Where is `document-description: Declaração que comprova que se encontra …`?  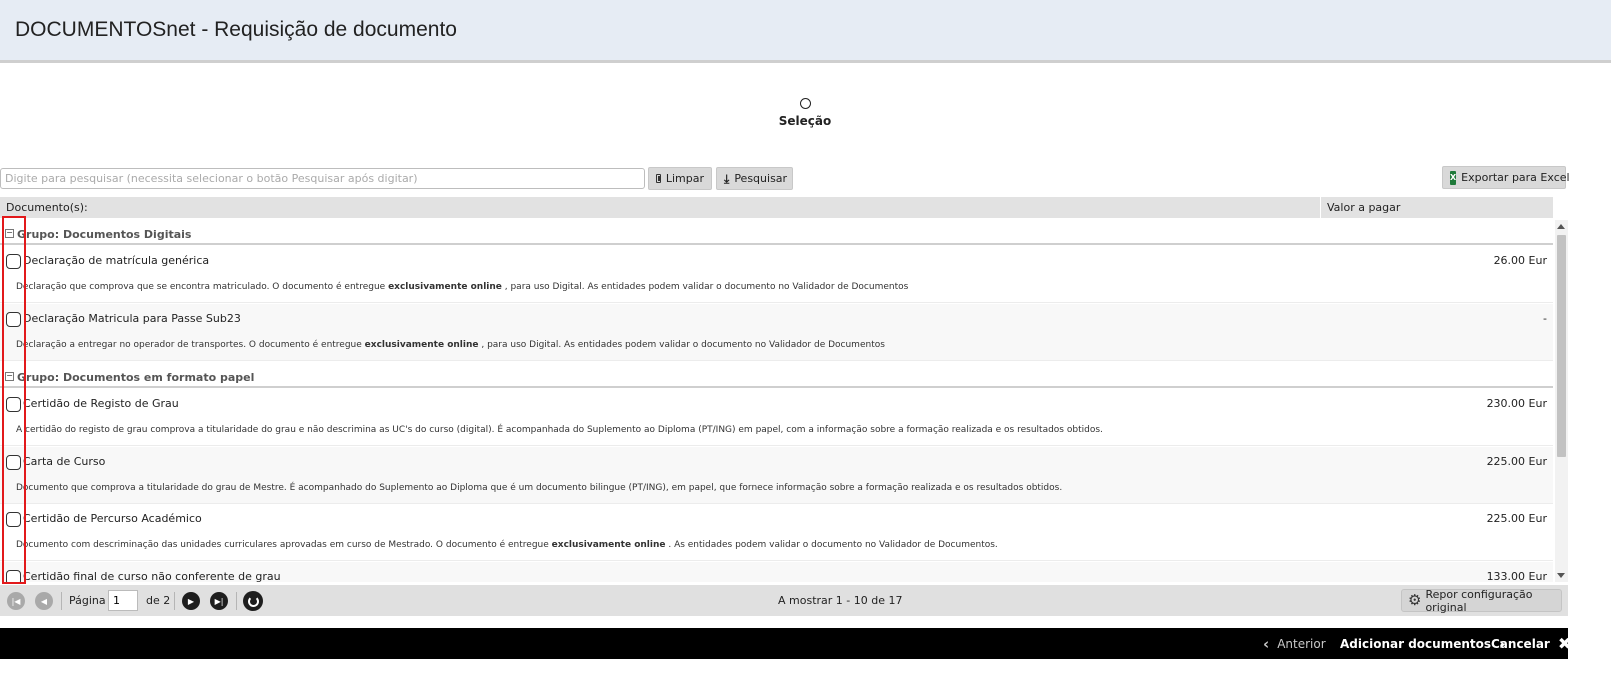
document-description: Declaração que comprova que se encontra … is located at coordinates (462, 287).